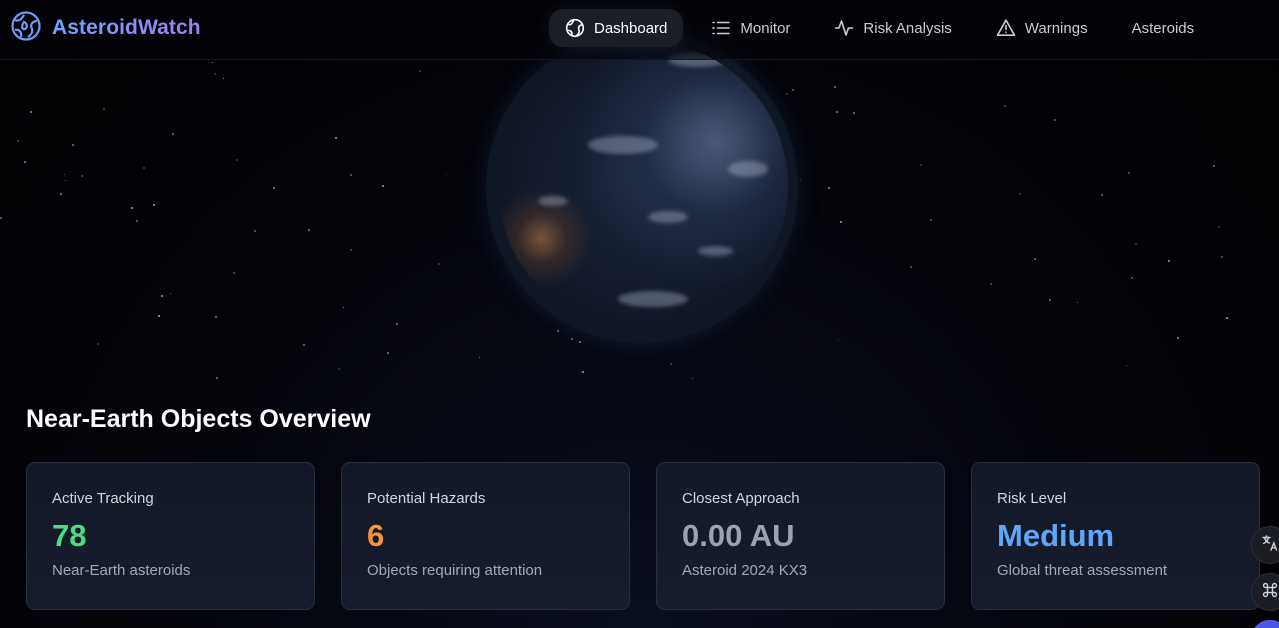 The image size is (1279, 628). Describe the element at coordinates (1082, 571) in the screenshot. I see `card-subtitle: Global threat assessment` at that location.